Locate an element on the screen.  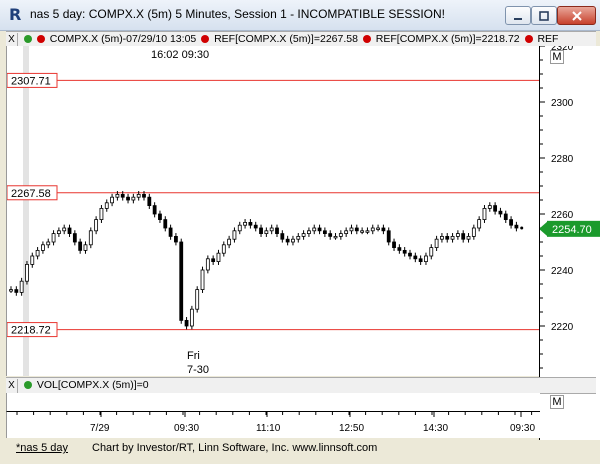
maximize-button is located at coordinates (544, 15).